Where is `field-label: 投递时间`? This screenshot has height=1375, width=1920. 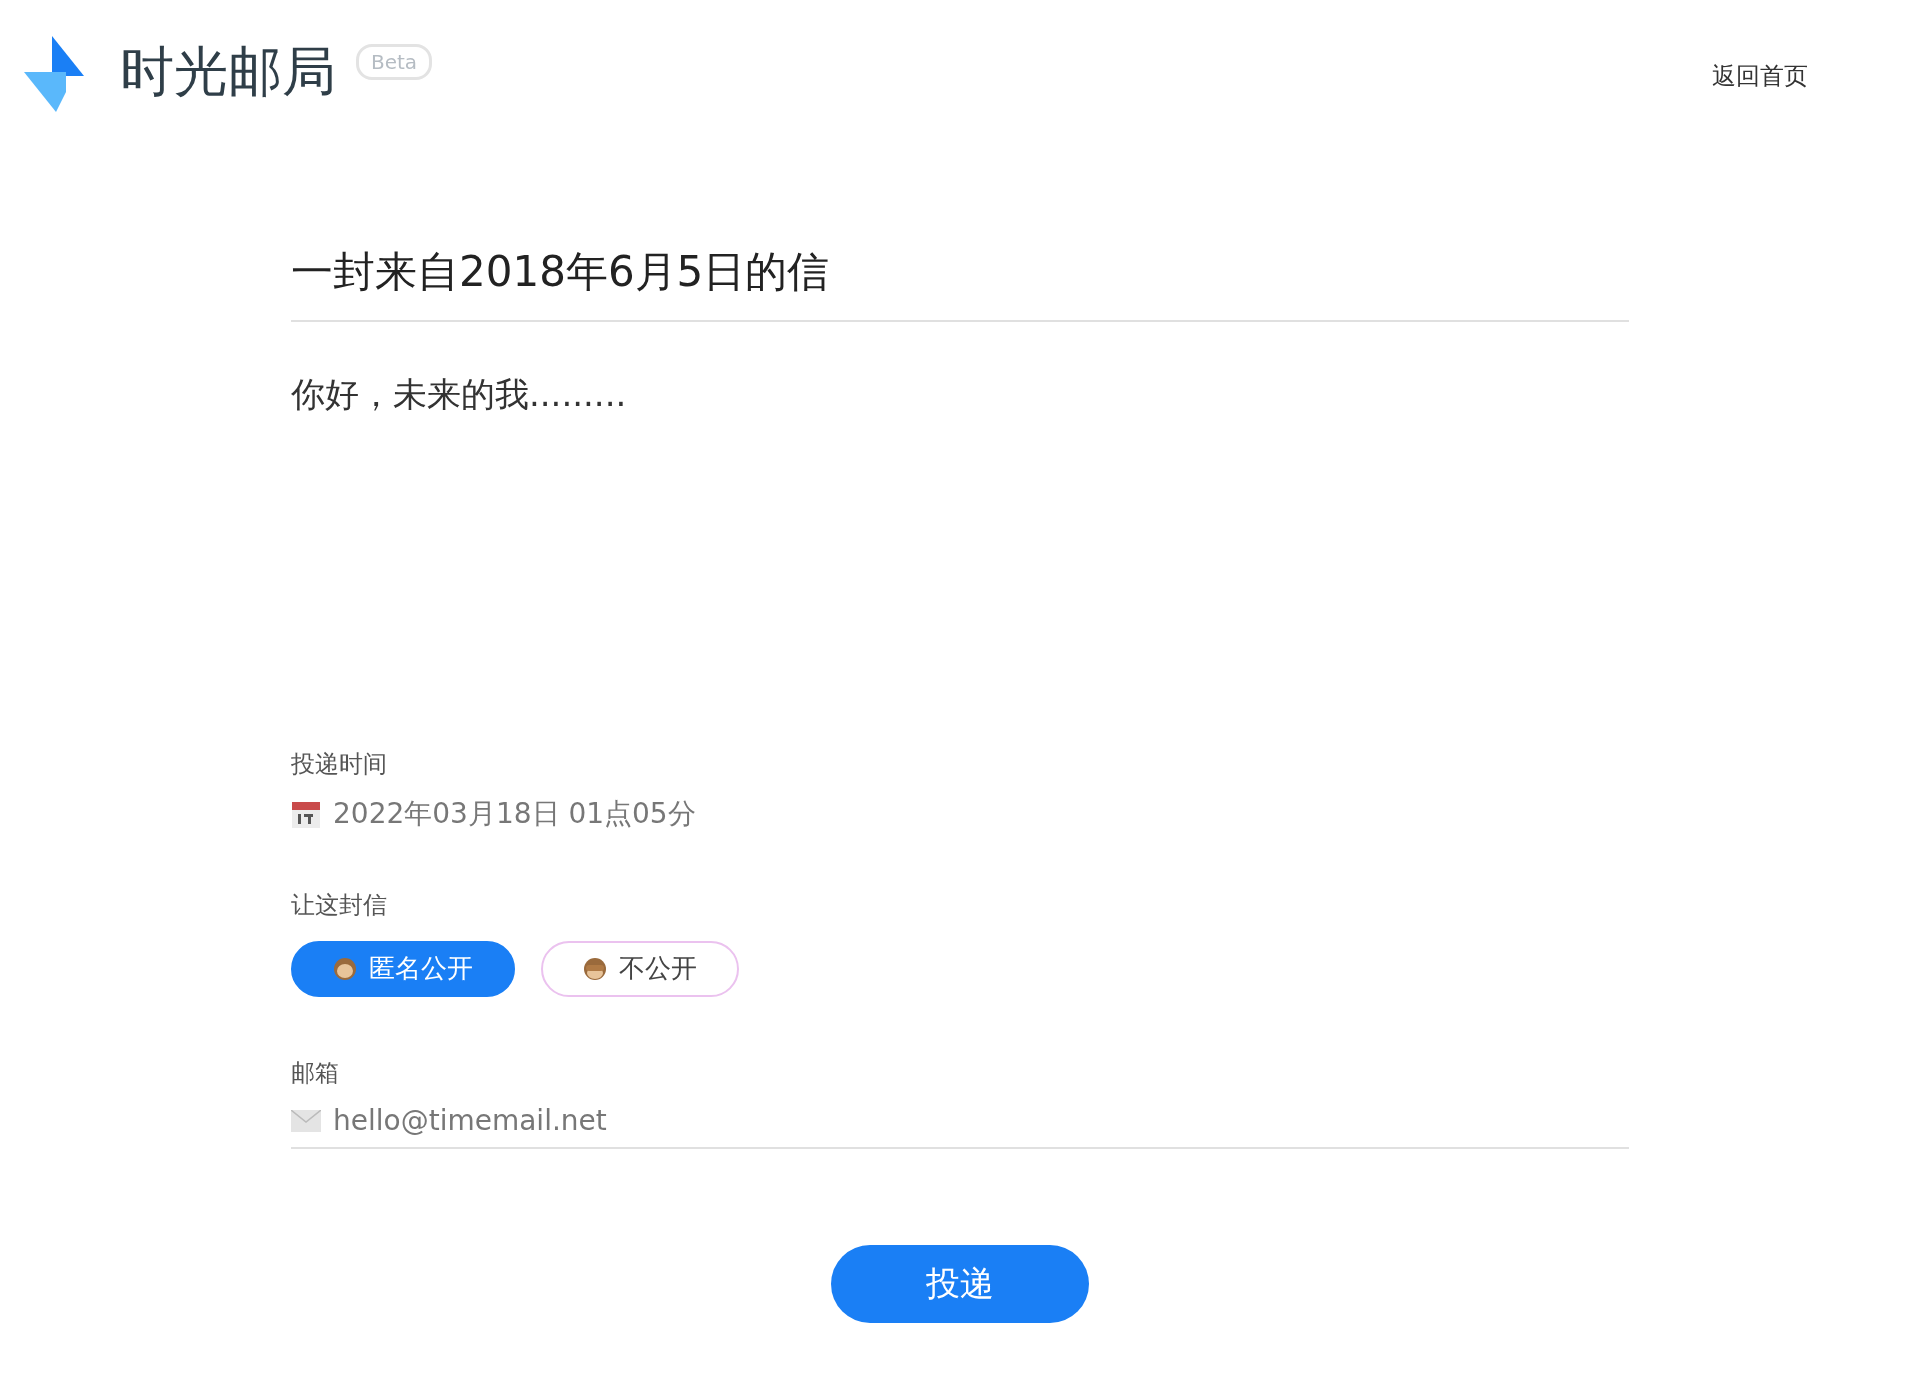
field-label: 投递时间 is located at coordinates (339, 764).